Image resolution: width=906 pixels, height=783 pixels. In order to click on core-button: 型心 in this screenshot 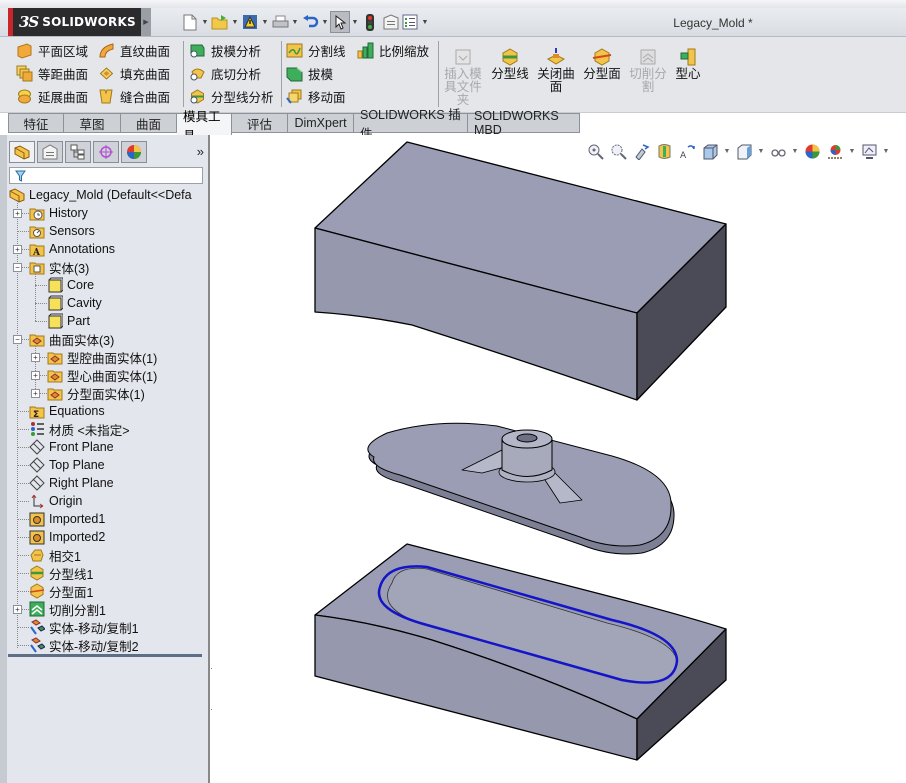, I will do `click(688, 64)`.